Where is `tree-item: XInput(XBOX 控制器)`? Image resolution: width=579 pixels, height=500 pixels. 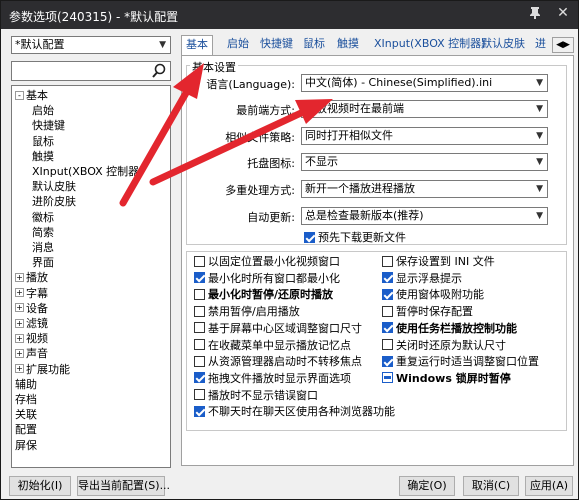 tree-item: XInput(XBOX 控制器) is located at coordinates (87, 171).